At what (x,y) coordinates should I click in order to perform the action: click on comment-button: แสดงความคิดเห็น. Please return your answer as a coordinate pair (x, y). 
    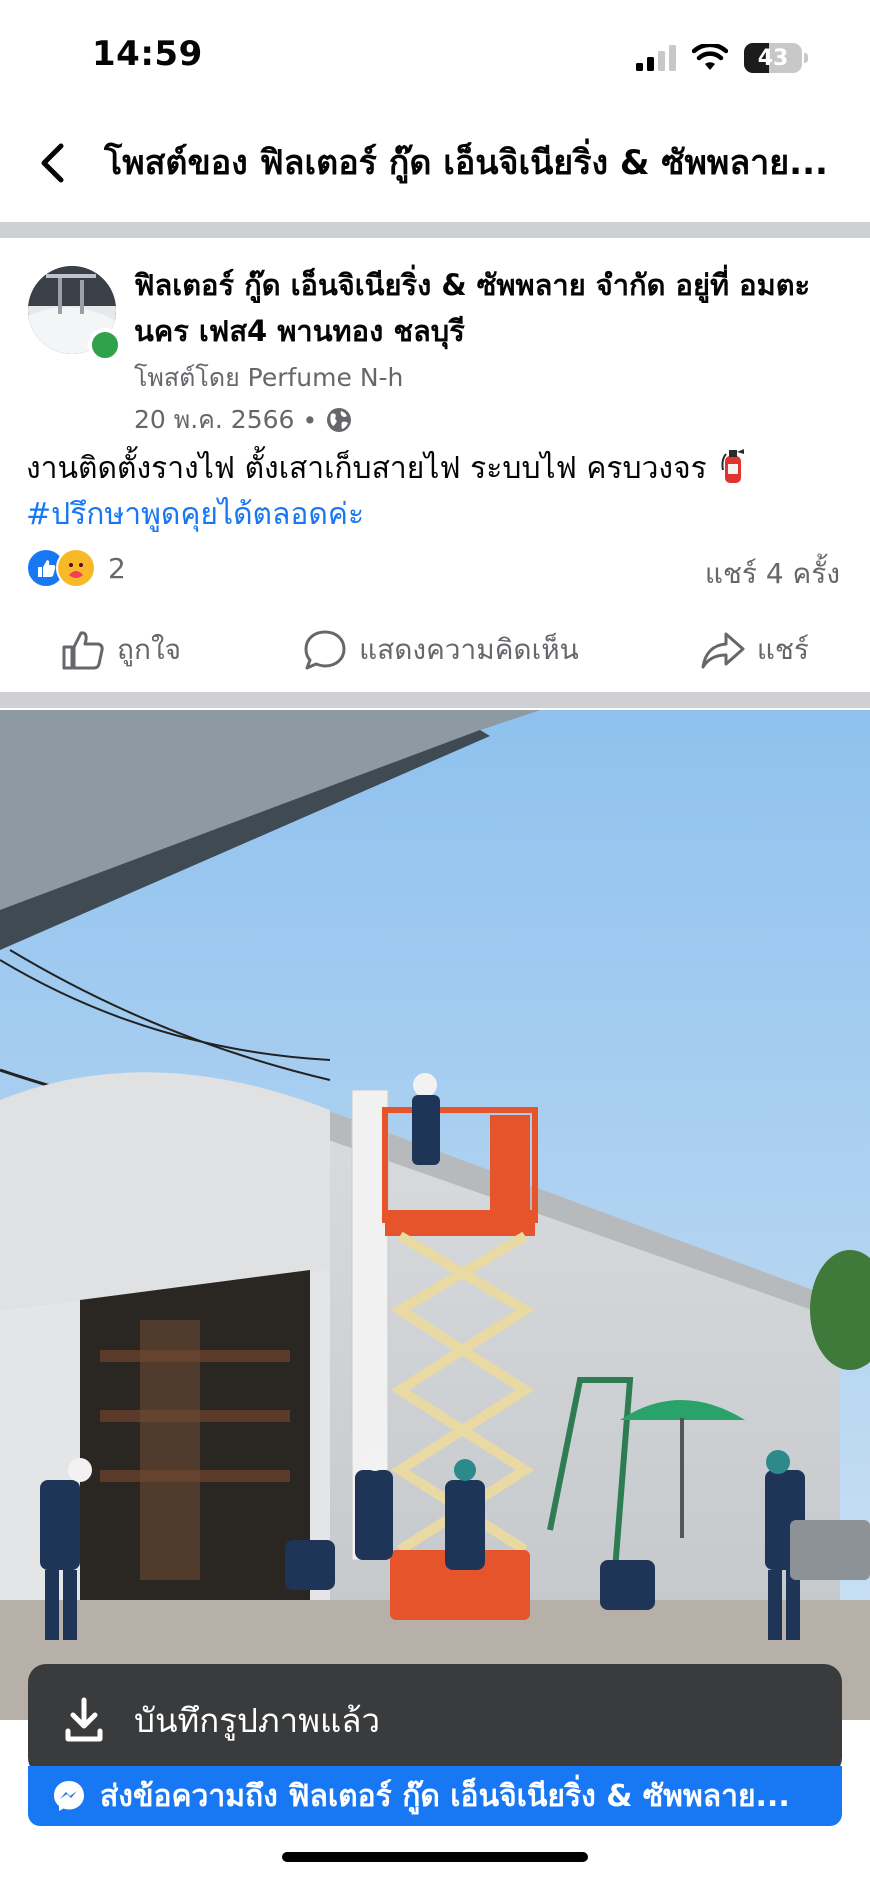
    Looking at the image, I should click on (441, 650).